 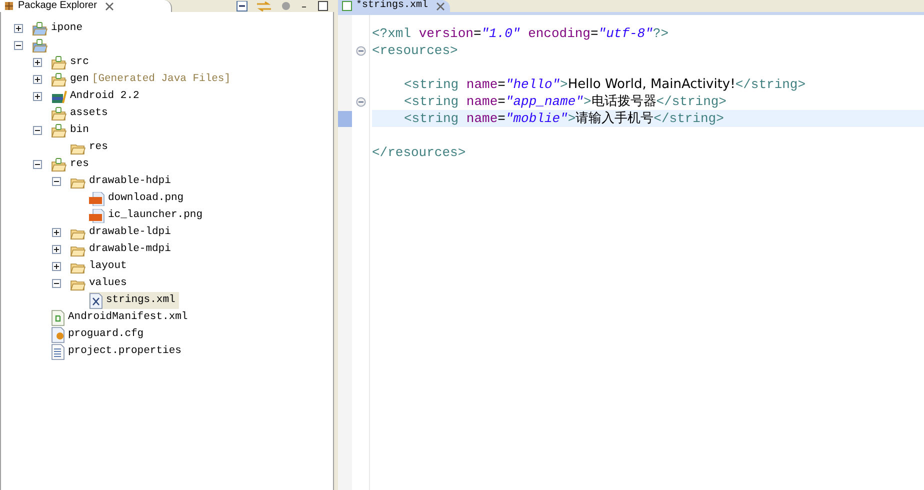 What do you see at coordinates (419, 152) in the screenshot?
I see `xml-tag: </resources>` at bounding box center [419, 152].